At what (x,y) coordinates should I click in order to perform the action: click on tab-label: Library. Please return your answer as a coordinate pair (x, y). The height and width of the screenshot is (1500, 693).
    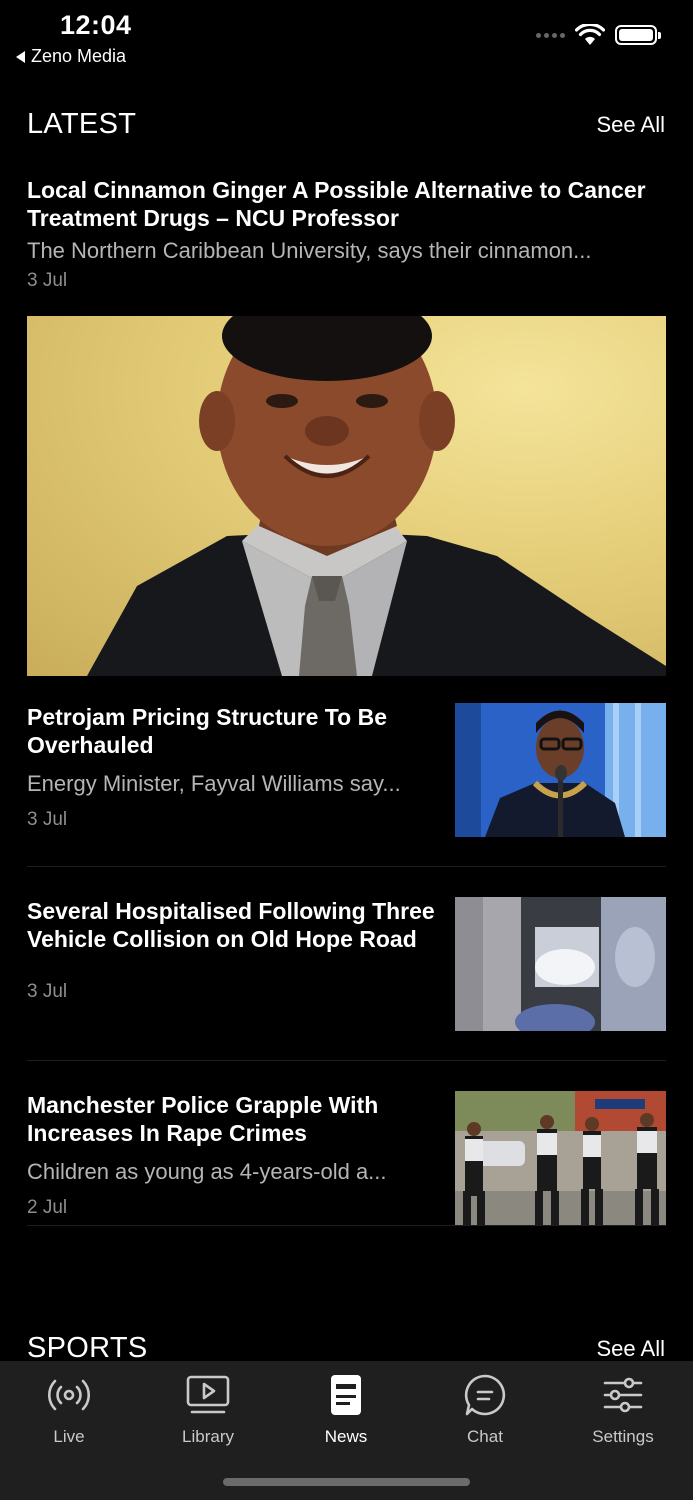
    Looking at the image, I should click on (208, 1436).